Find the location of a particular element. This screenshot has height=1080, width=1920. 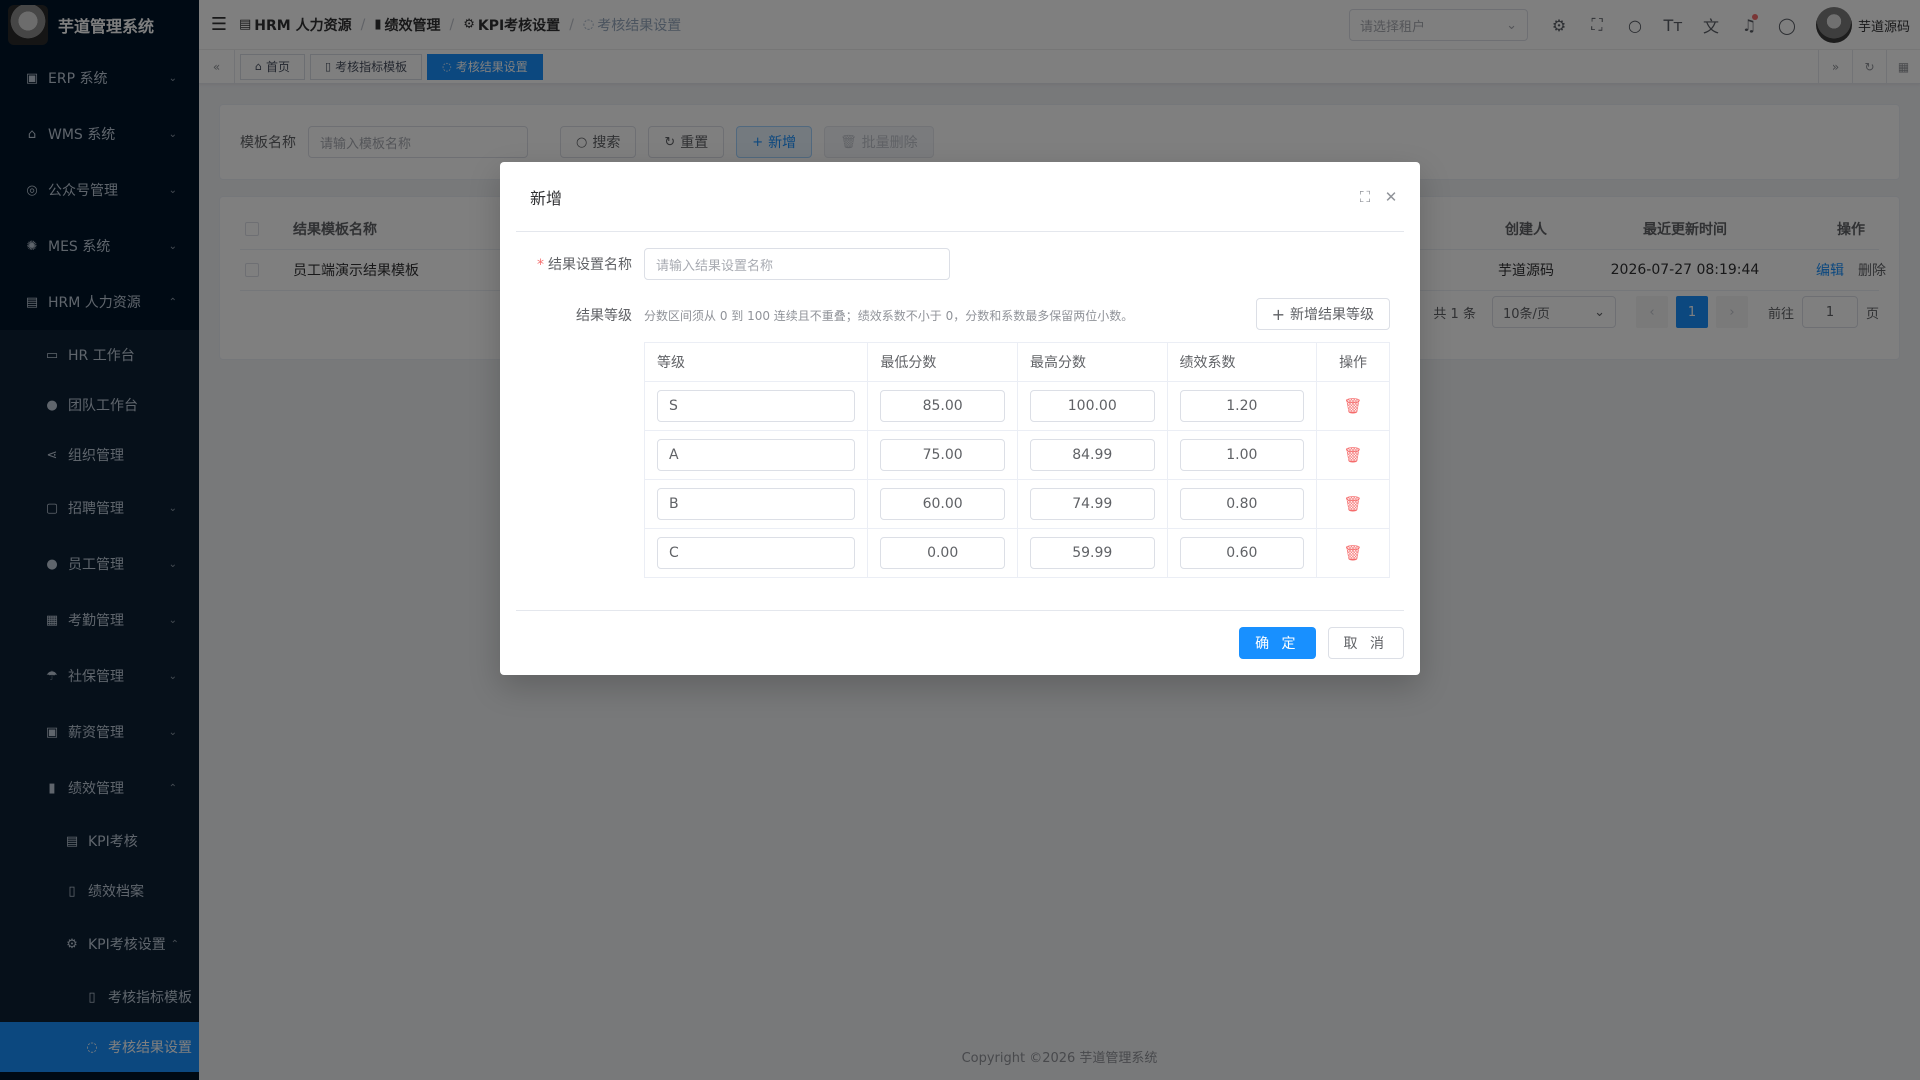

min-cell: 60.00 is located at coordinates (943, 504).